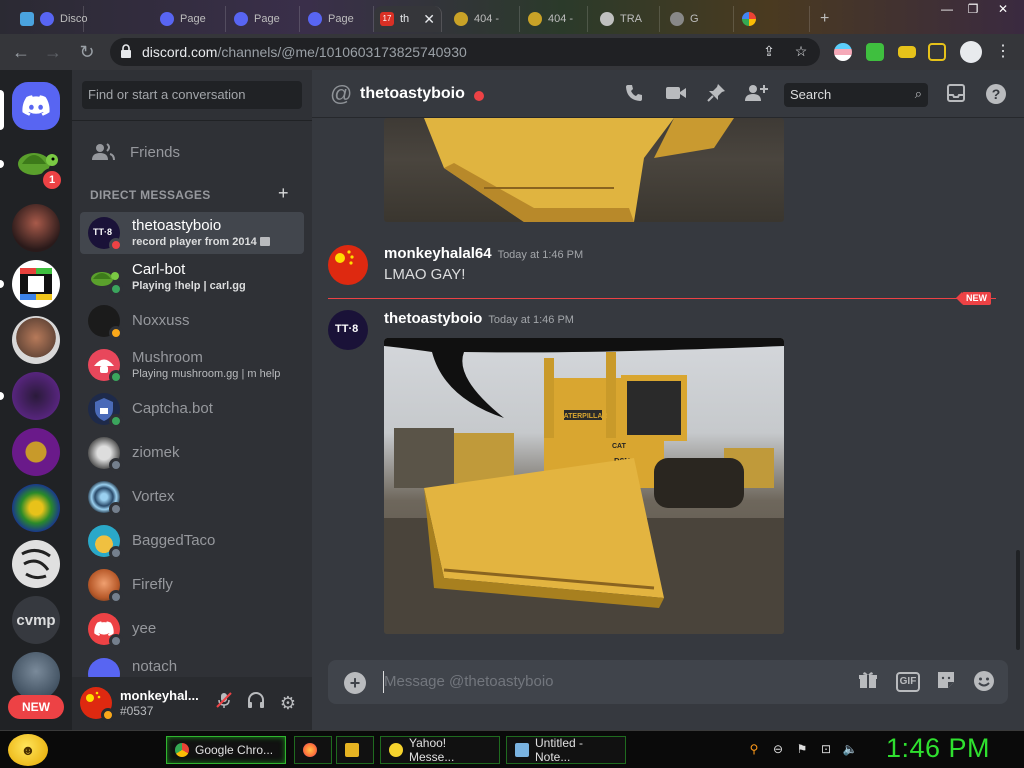  Describe the element at coordinates (28, 750) in the screenshot. I see `start-button-smiley-icon: ☻` at that location.